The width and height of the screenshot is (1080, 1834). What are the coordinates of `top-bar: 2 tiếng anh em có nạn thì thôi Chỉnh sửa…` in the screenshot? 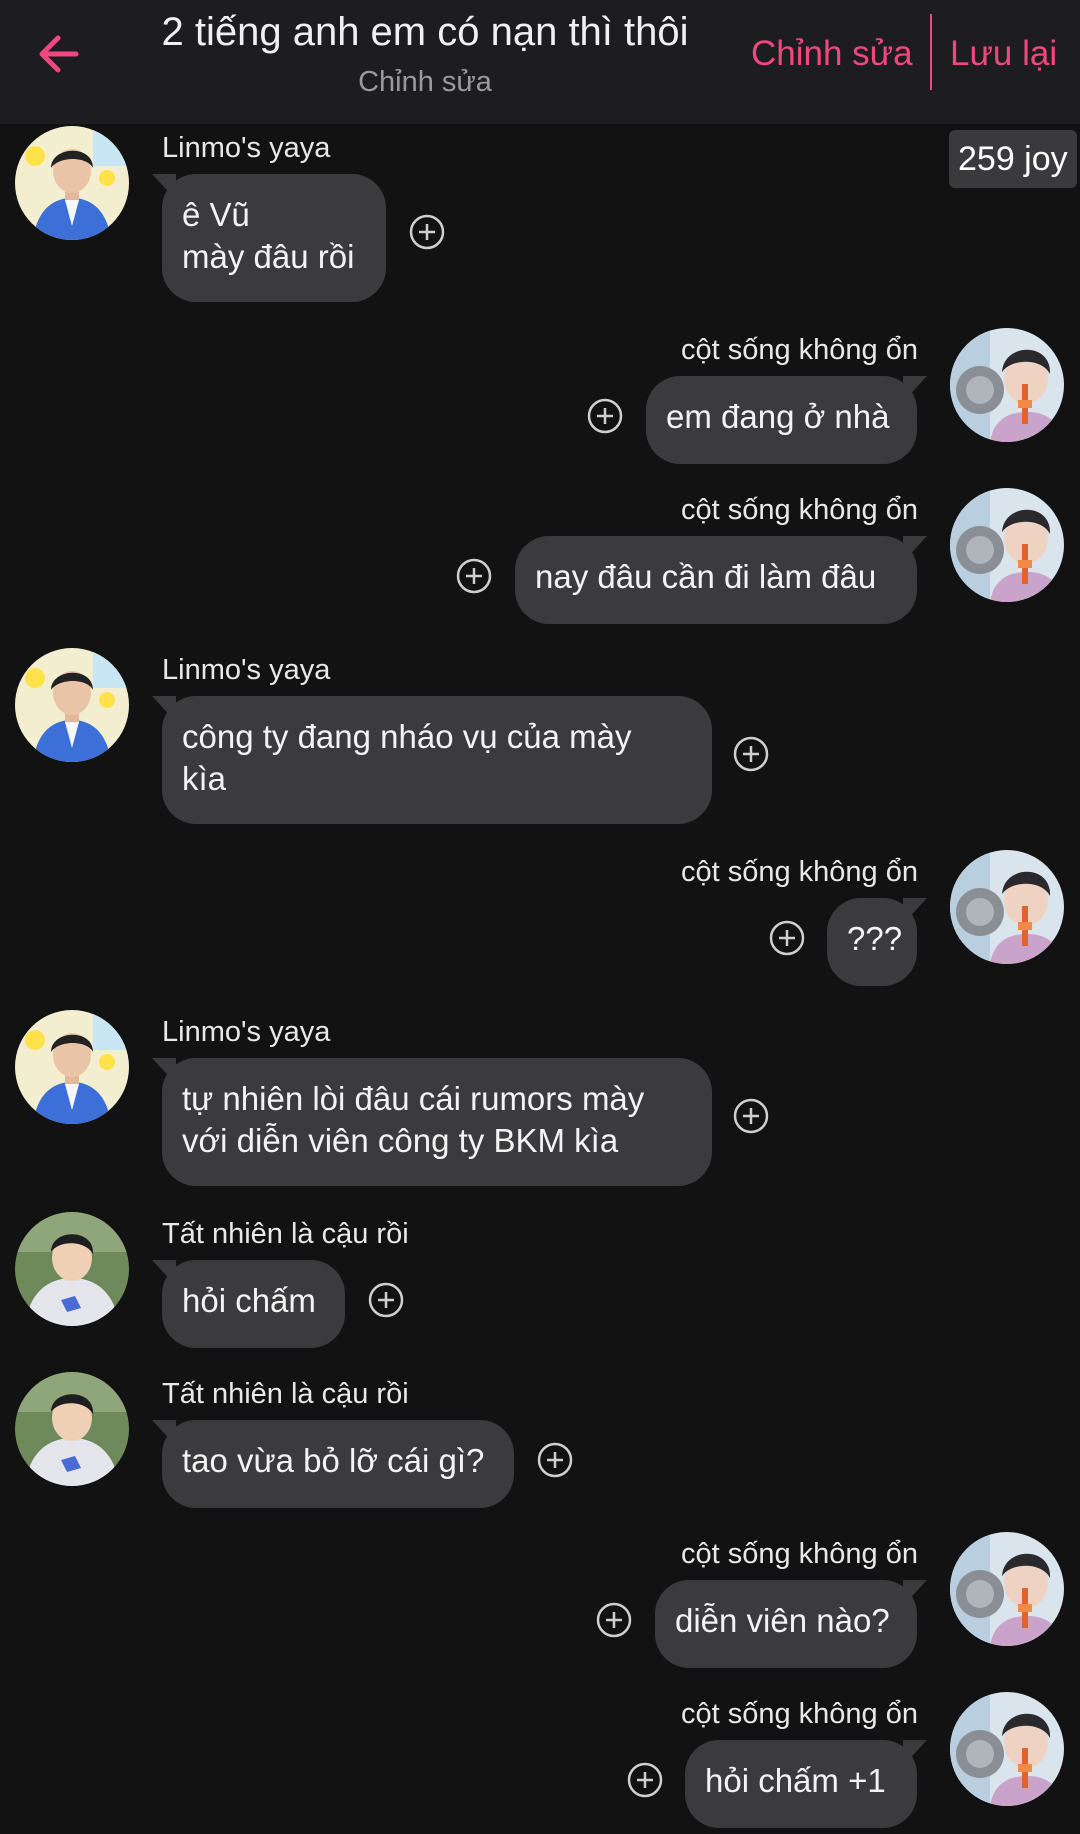 It's located at (540, 62).